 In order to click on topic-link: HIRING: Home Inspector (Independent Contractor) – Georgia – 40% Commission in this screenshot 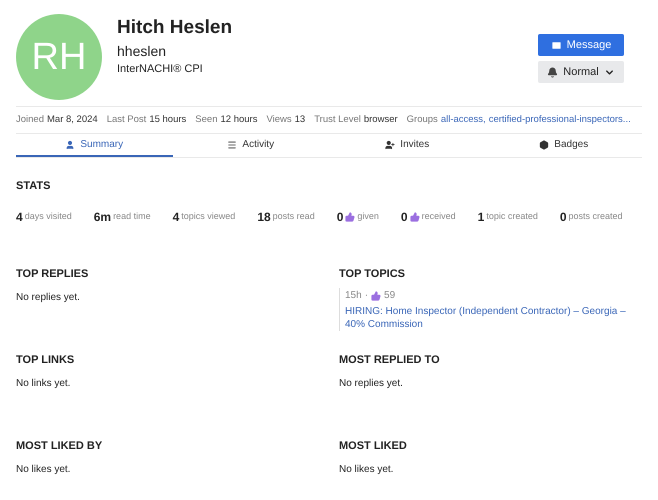, I will do `click(493, 318)`.